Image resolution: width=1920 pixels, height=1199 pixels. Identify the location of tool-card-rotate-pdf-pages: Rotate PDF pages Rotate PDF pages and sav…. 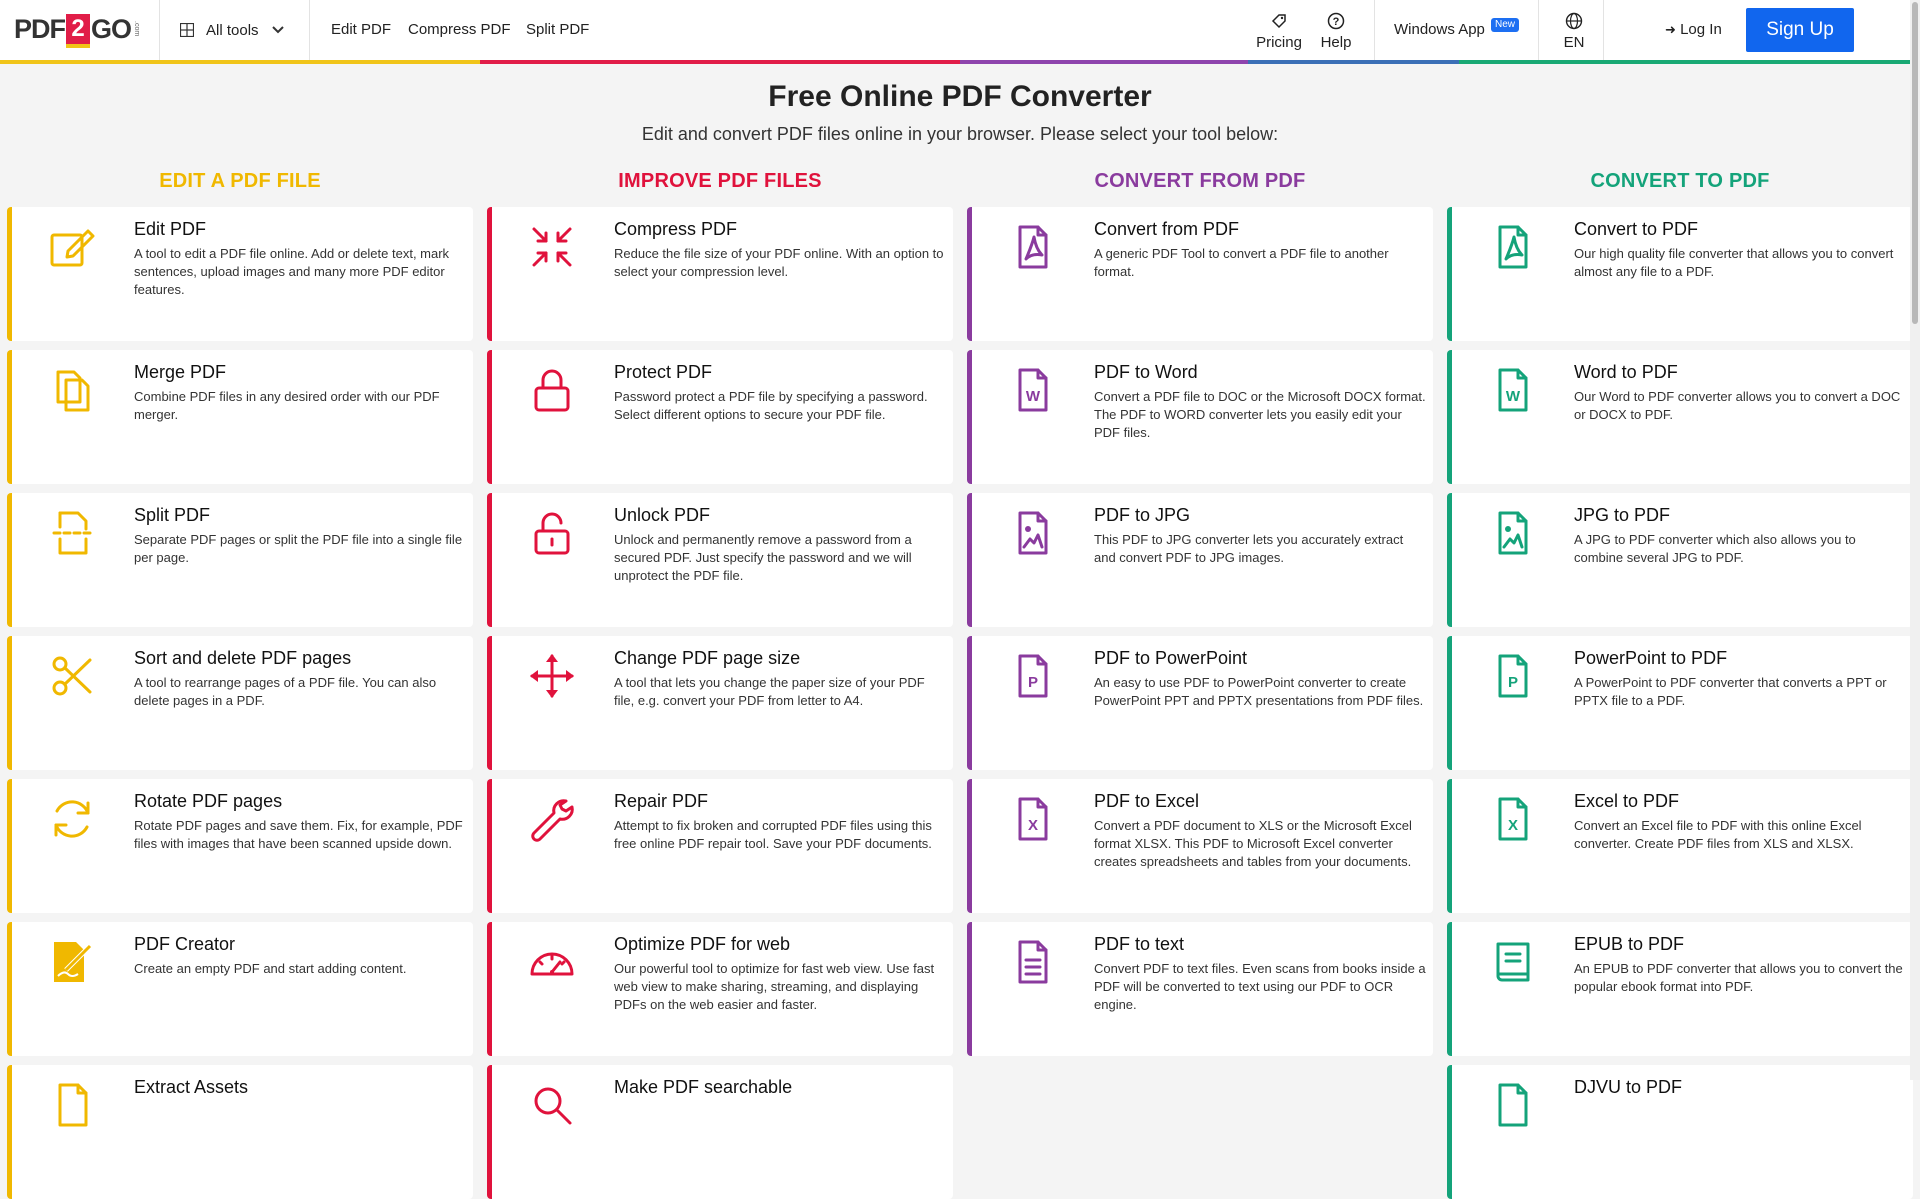
(240, 846).